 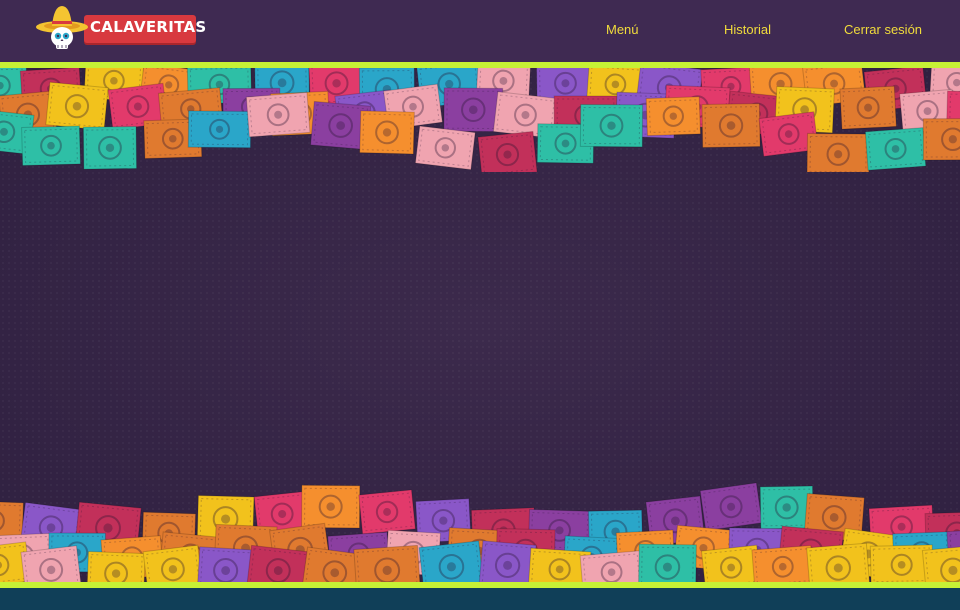 I want to click on nav-logout-link: Cerrar sesión, so click(x=883, y=29).